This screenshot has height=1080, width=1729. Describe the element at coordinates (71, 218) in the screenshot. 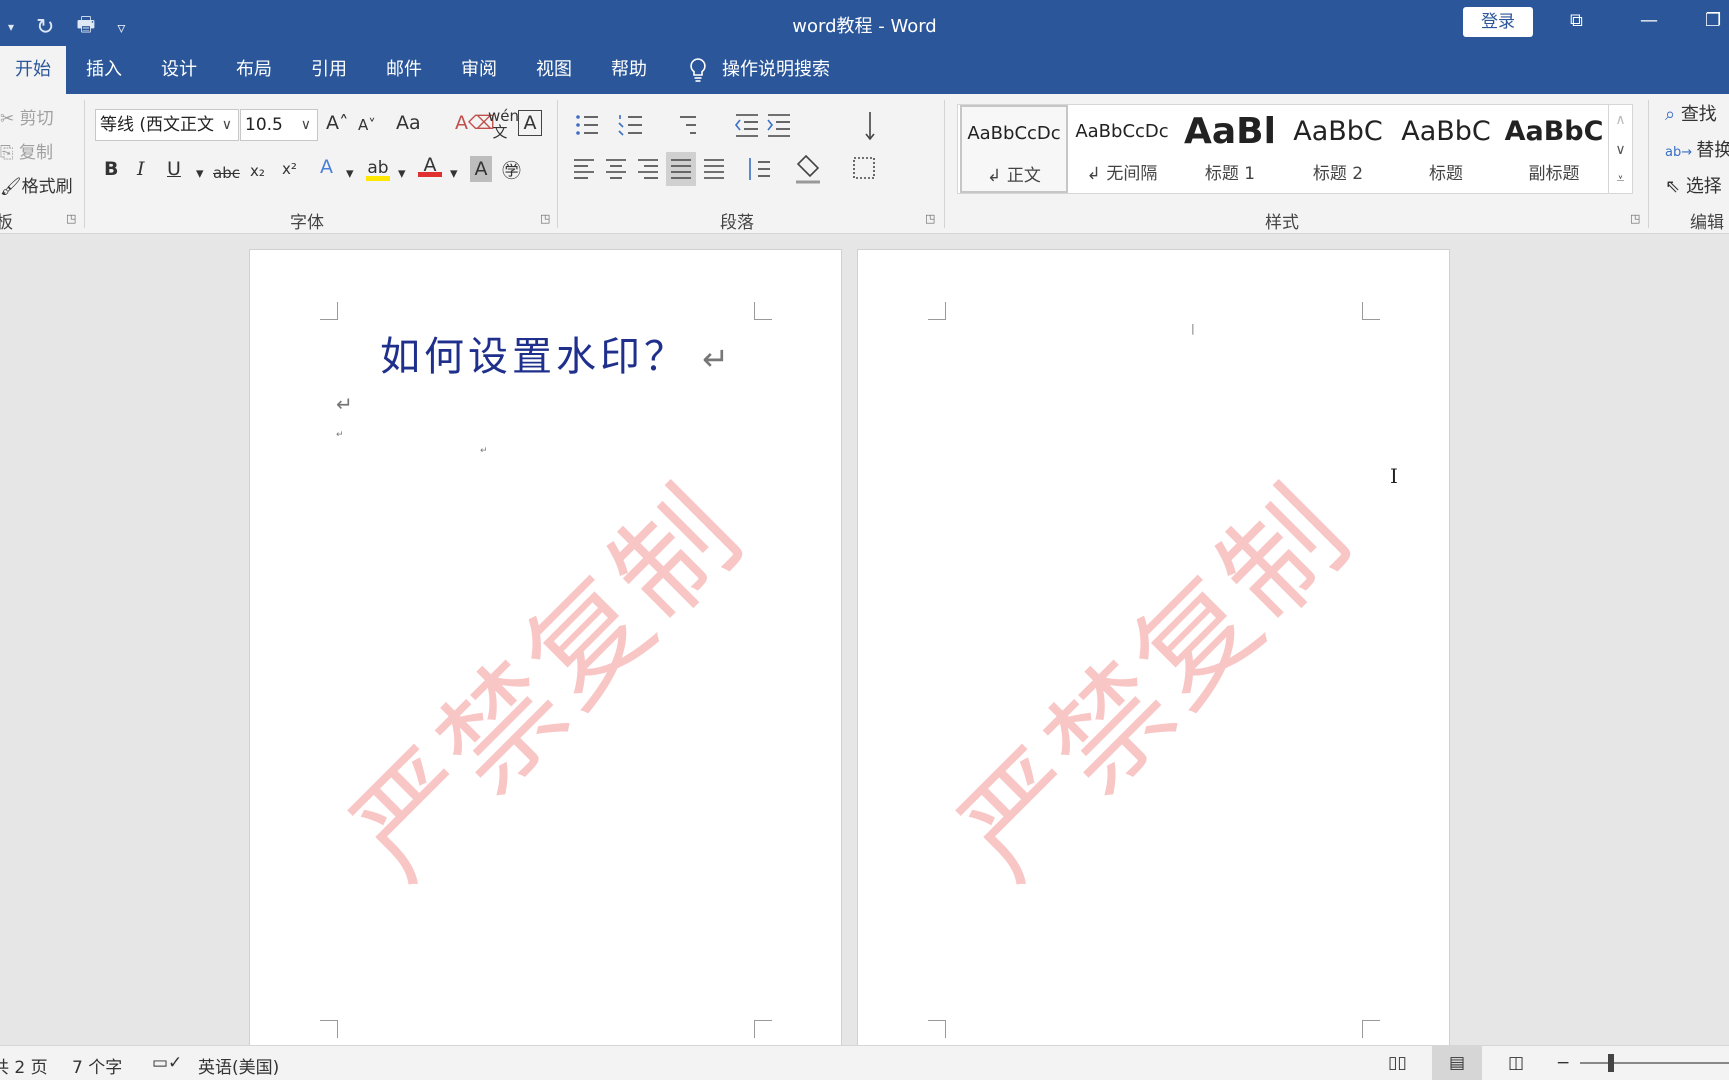

I see `clipboard-launcher-icon: ◳` at that location.